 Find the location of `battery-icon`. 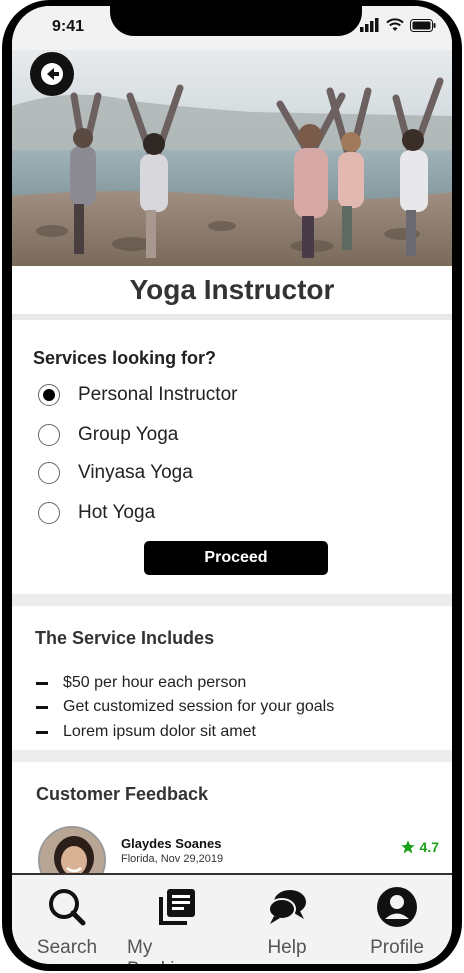

battery-icon is located at coordinates (423, 25).